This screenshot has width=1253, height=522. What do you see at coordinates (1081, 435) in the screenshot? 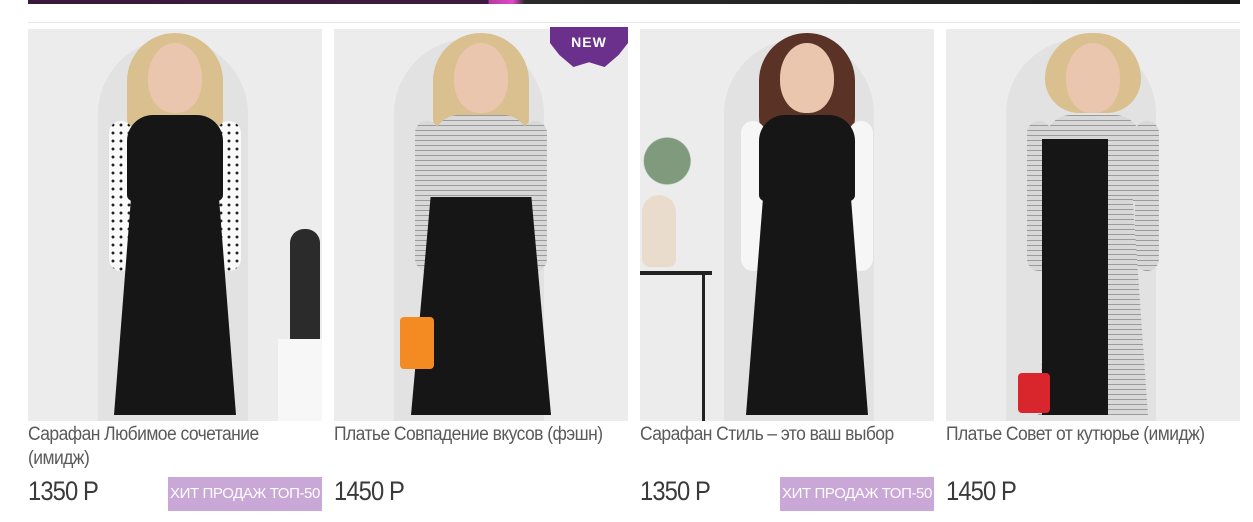
I see `product-name: Платье Совет от кутюрье (имидж)` at bounding box center [1081, 435].